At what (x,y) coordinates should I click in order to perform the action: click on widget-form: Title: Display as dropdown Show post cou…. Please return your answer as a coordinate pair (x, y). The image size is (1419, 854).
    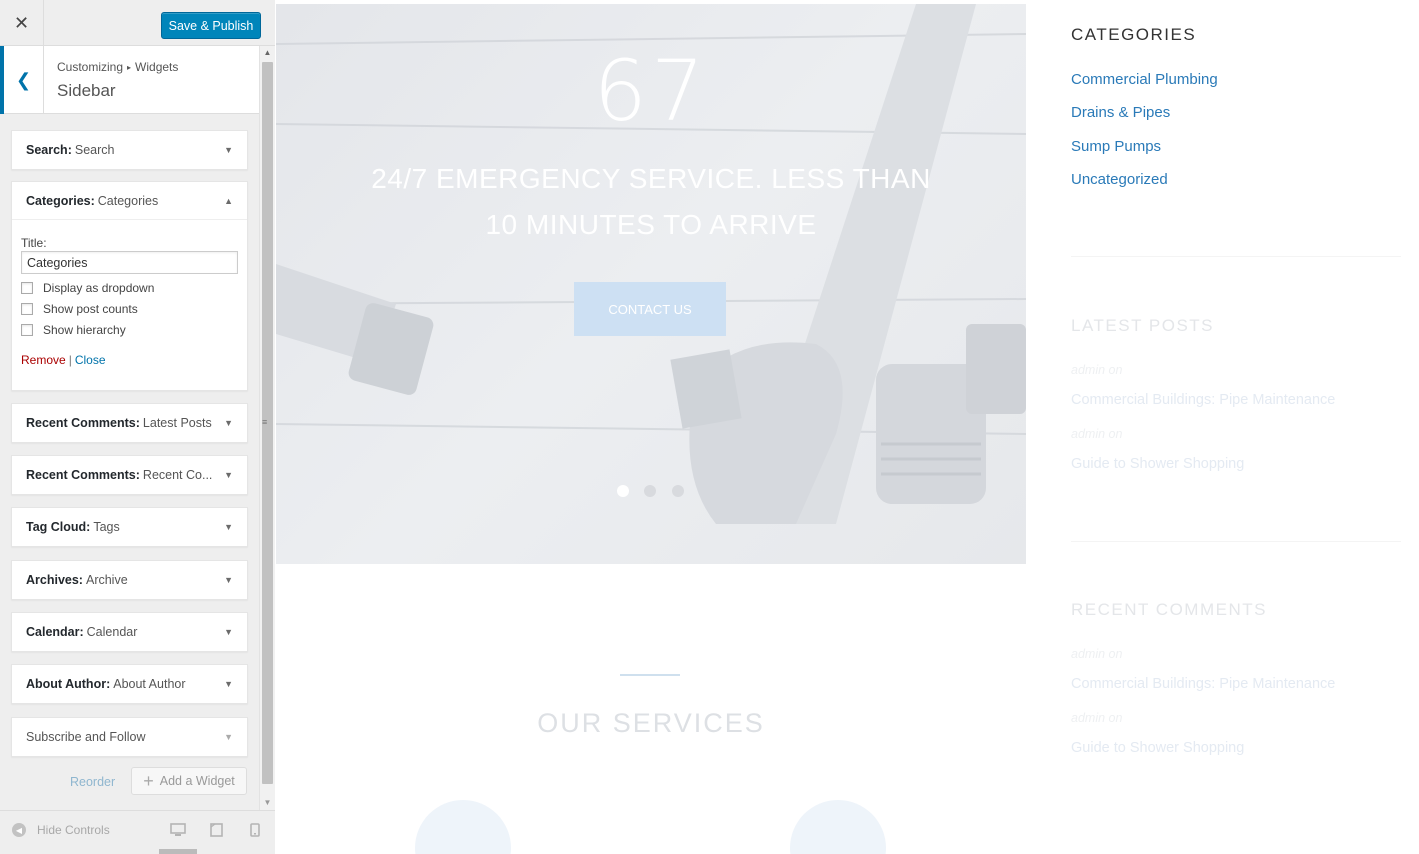
    Looking at the image, I should click on (129, 293).